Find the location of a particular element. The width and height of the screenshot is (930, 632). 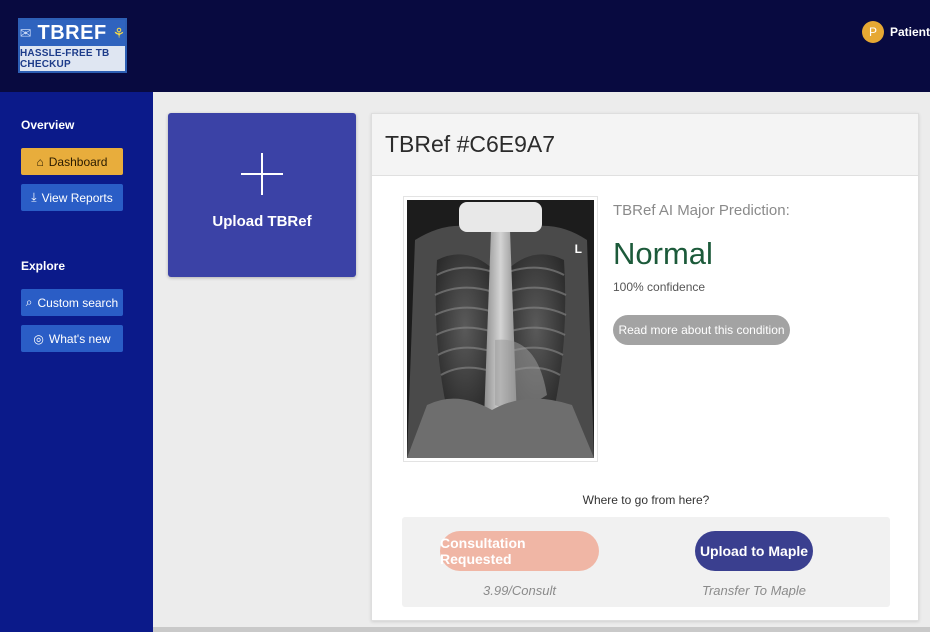

sidebar-item-label: Dashboard is located at coordinates (78, 161).